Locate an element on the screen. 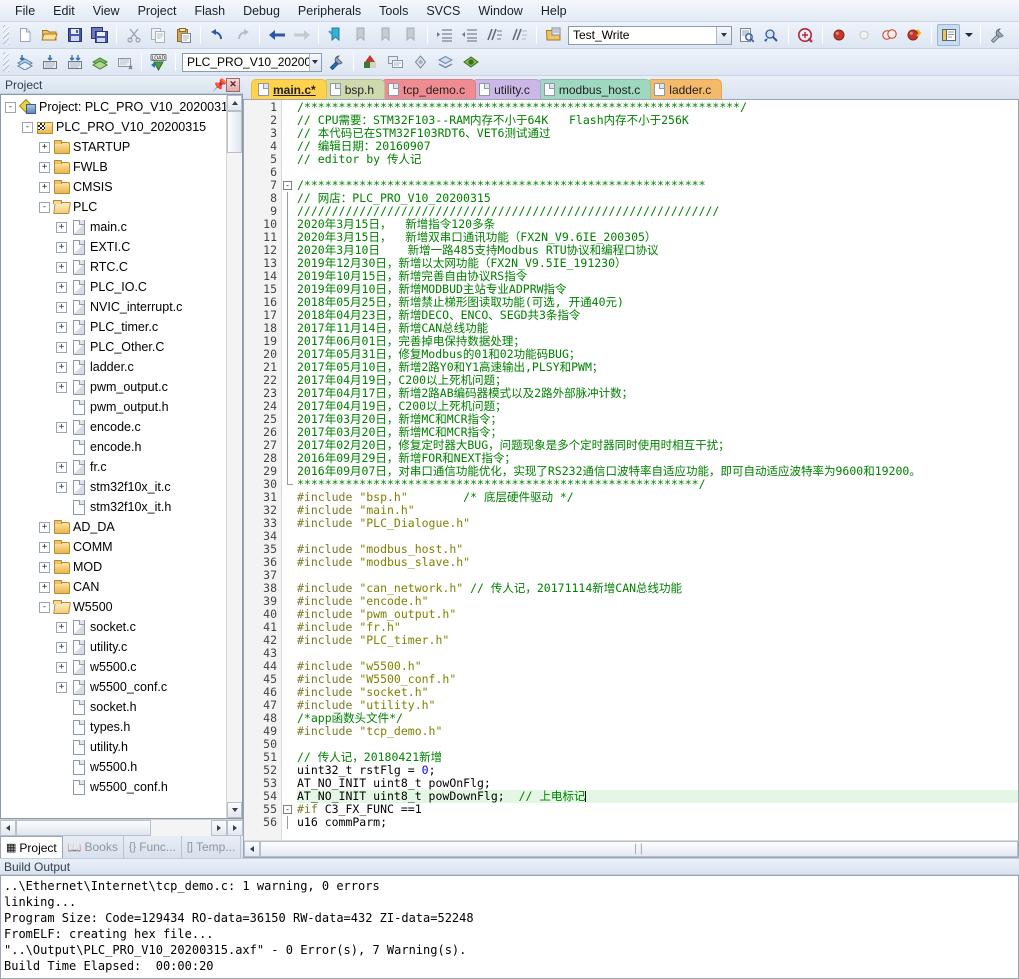  stop-build-icon is located at coordinates (124, 62).